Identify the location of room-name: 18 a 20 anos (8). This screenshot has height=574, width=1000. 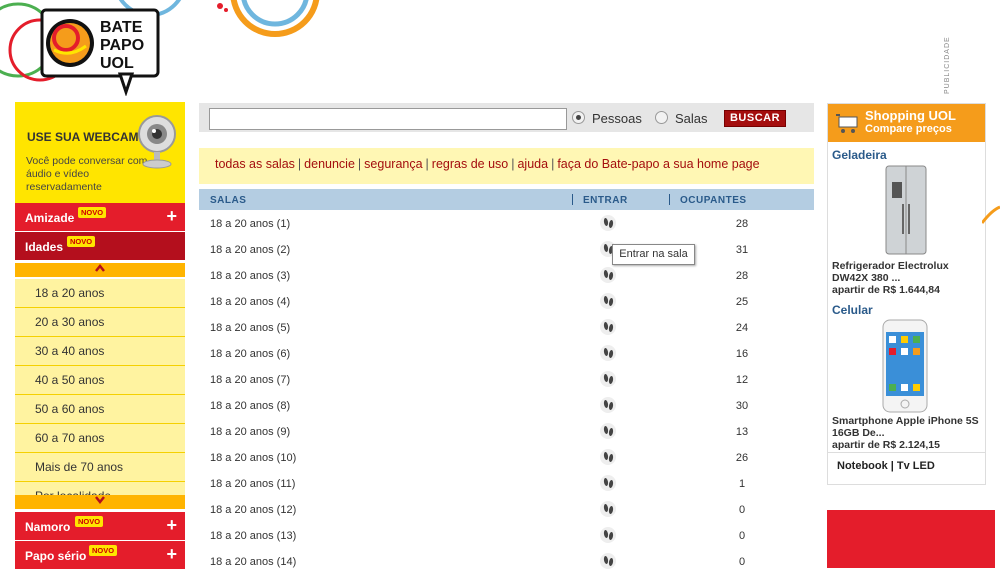
(250, 406).